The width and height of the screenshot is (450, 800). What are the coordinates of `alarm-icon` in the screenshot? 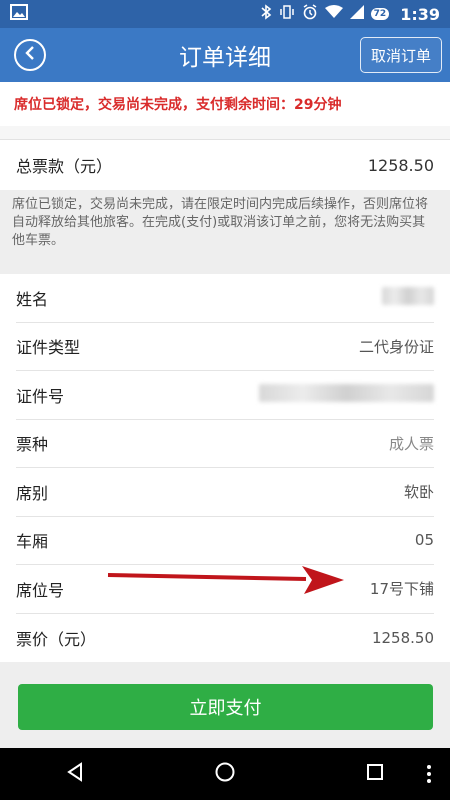 It's located at (310, 14).